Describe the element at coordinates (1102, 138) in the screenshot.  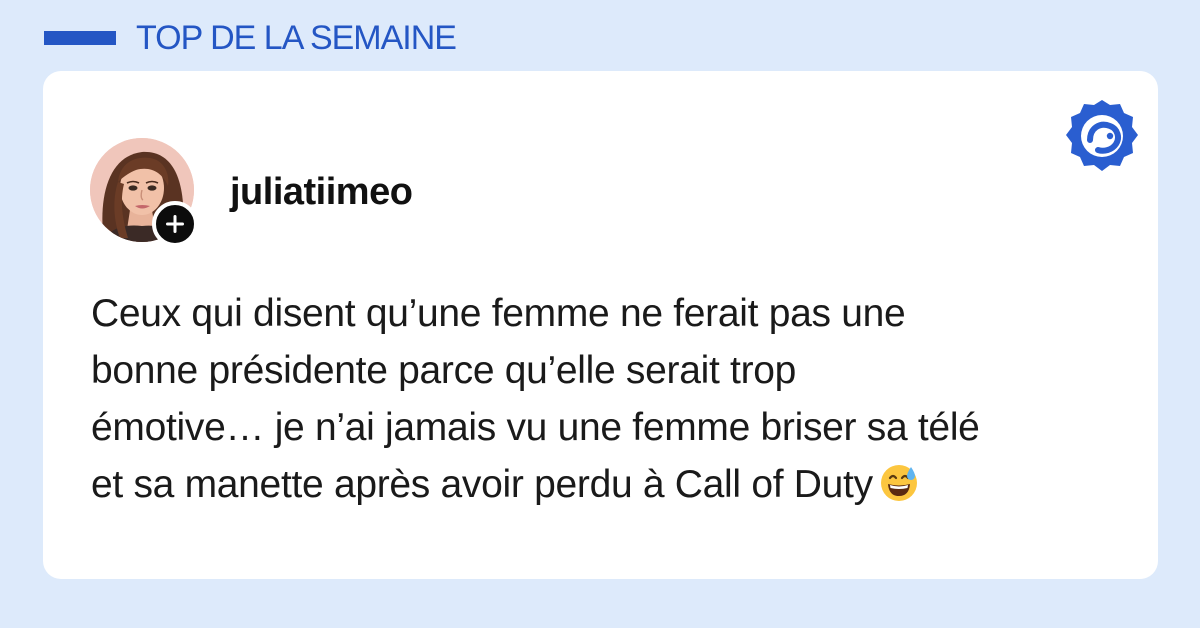
I see `brand-logo-icon` at that location.